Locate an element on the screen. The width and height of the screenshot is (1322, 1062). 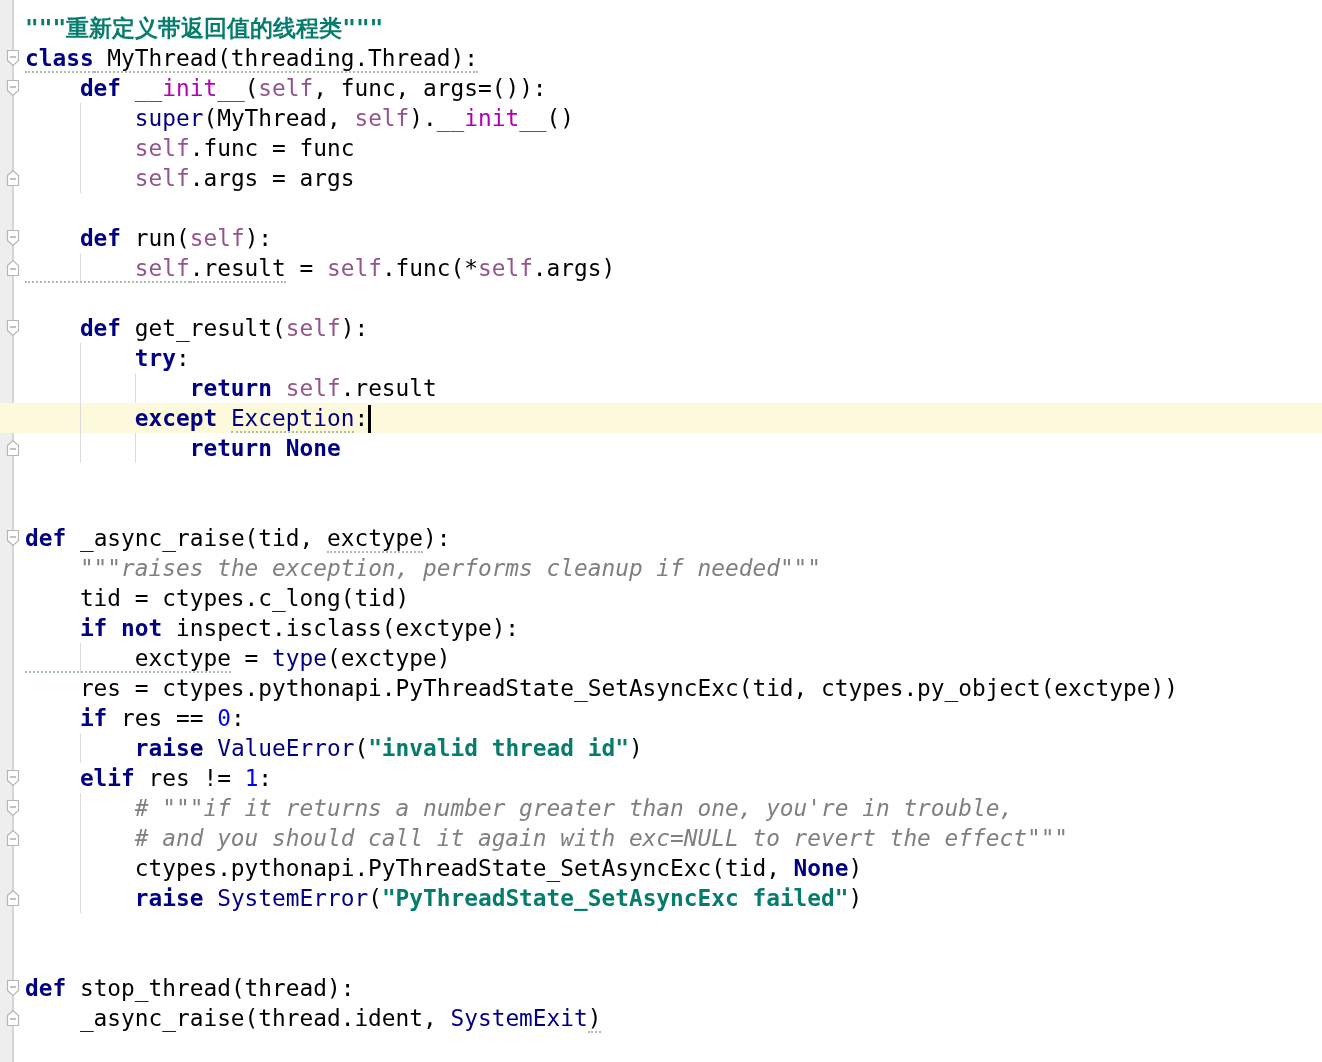
code-line: res = ctypes.pythonapi.PyThreadState_SetAsyncExc(tid, ctypes.py_object(exctype)) is located at coordinates (628, 688).